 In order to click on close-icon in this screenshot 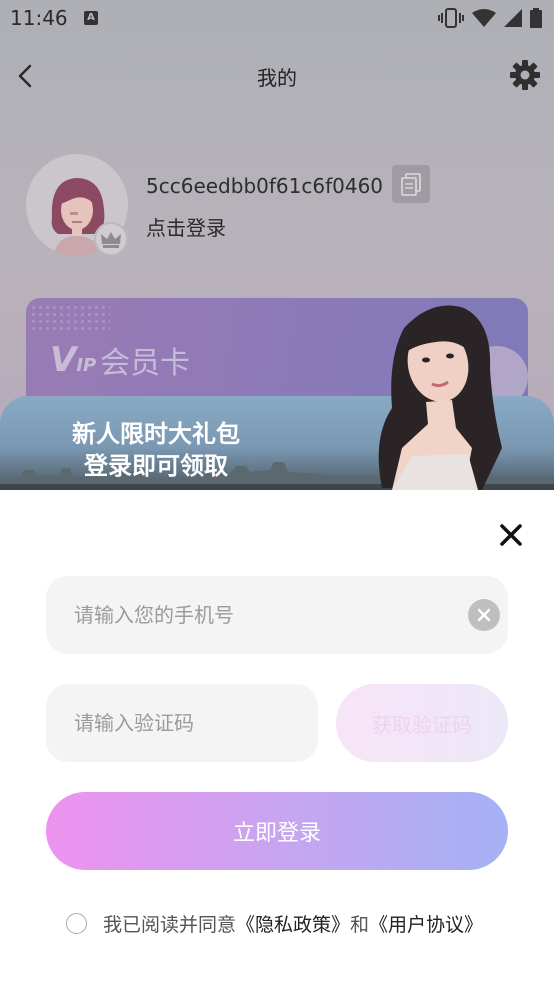, I will do `click(511, 535)`.